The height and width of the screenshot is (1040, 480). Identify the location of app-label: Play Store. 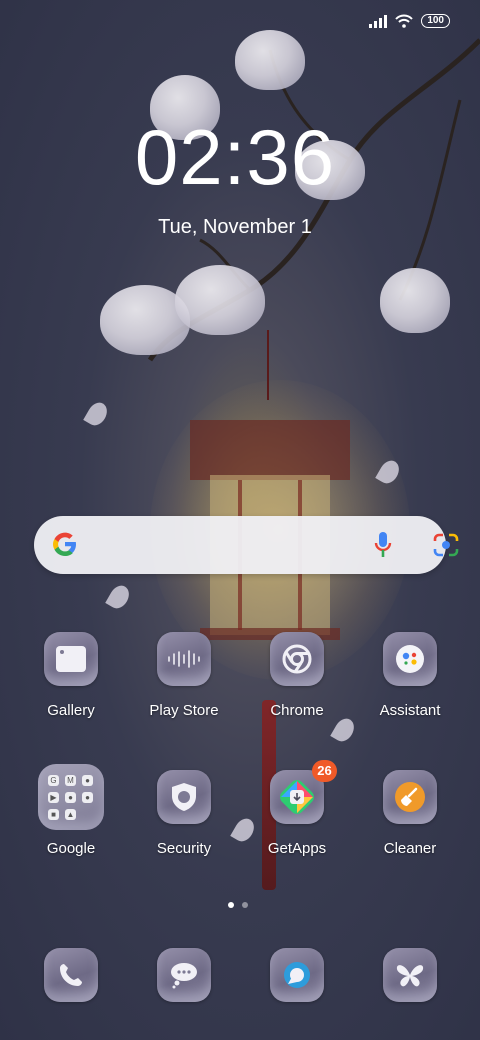
(184, 710).